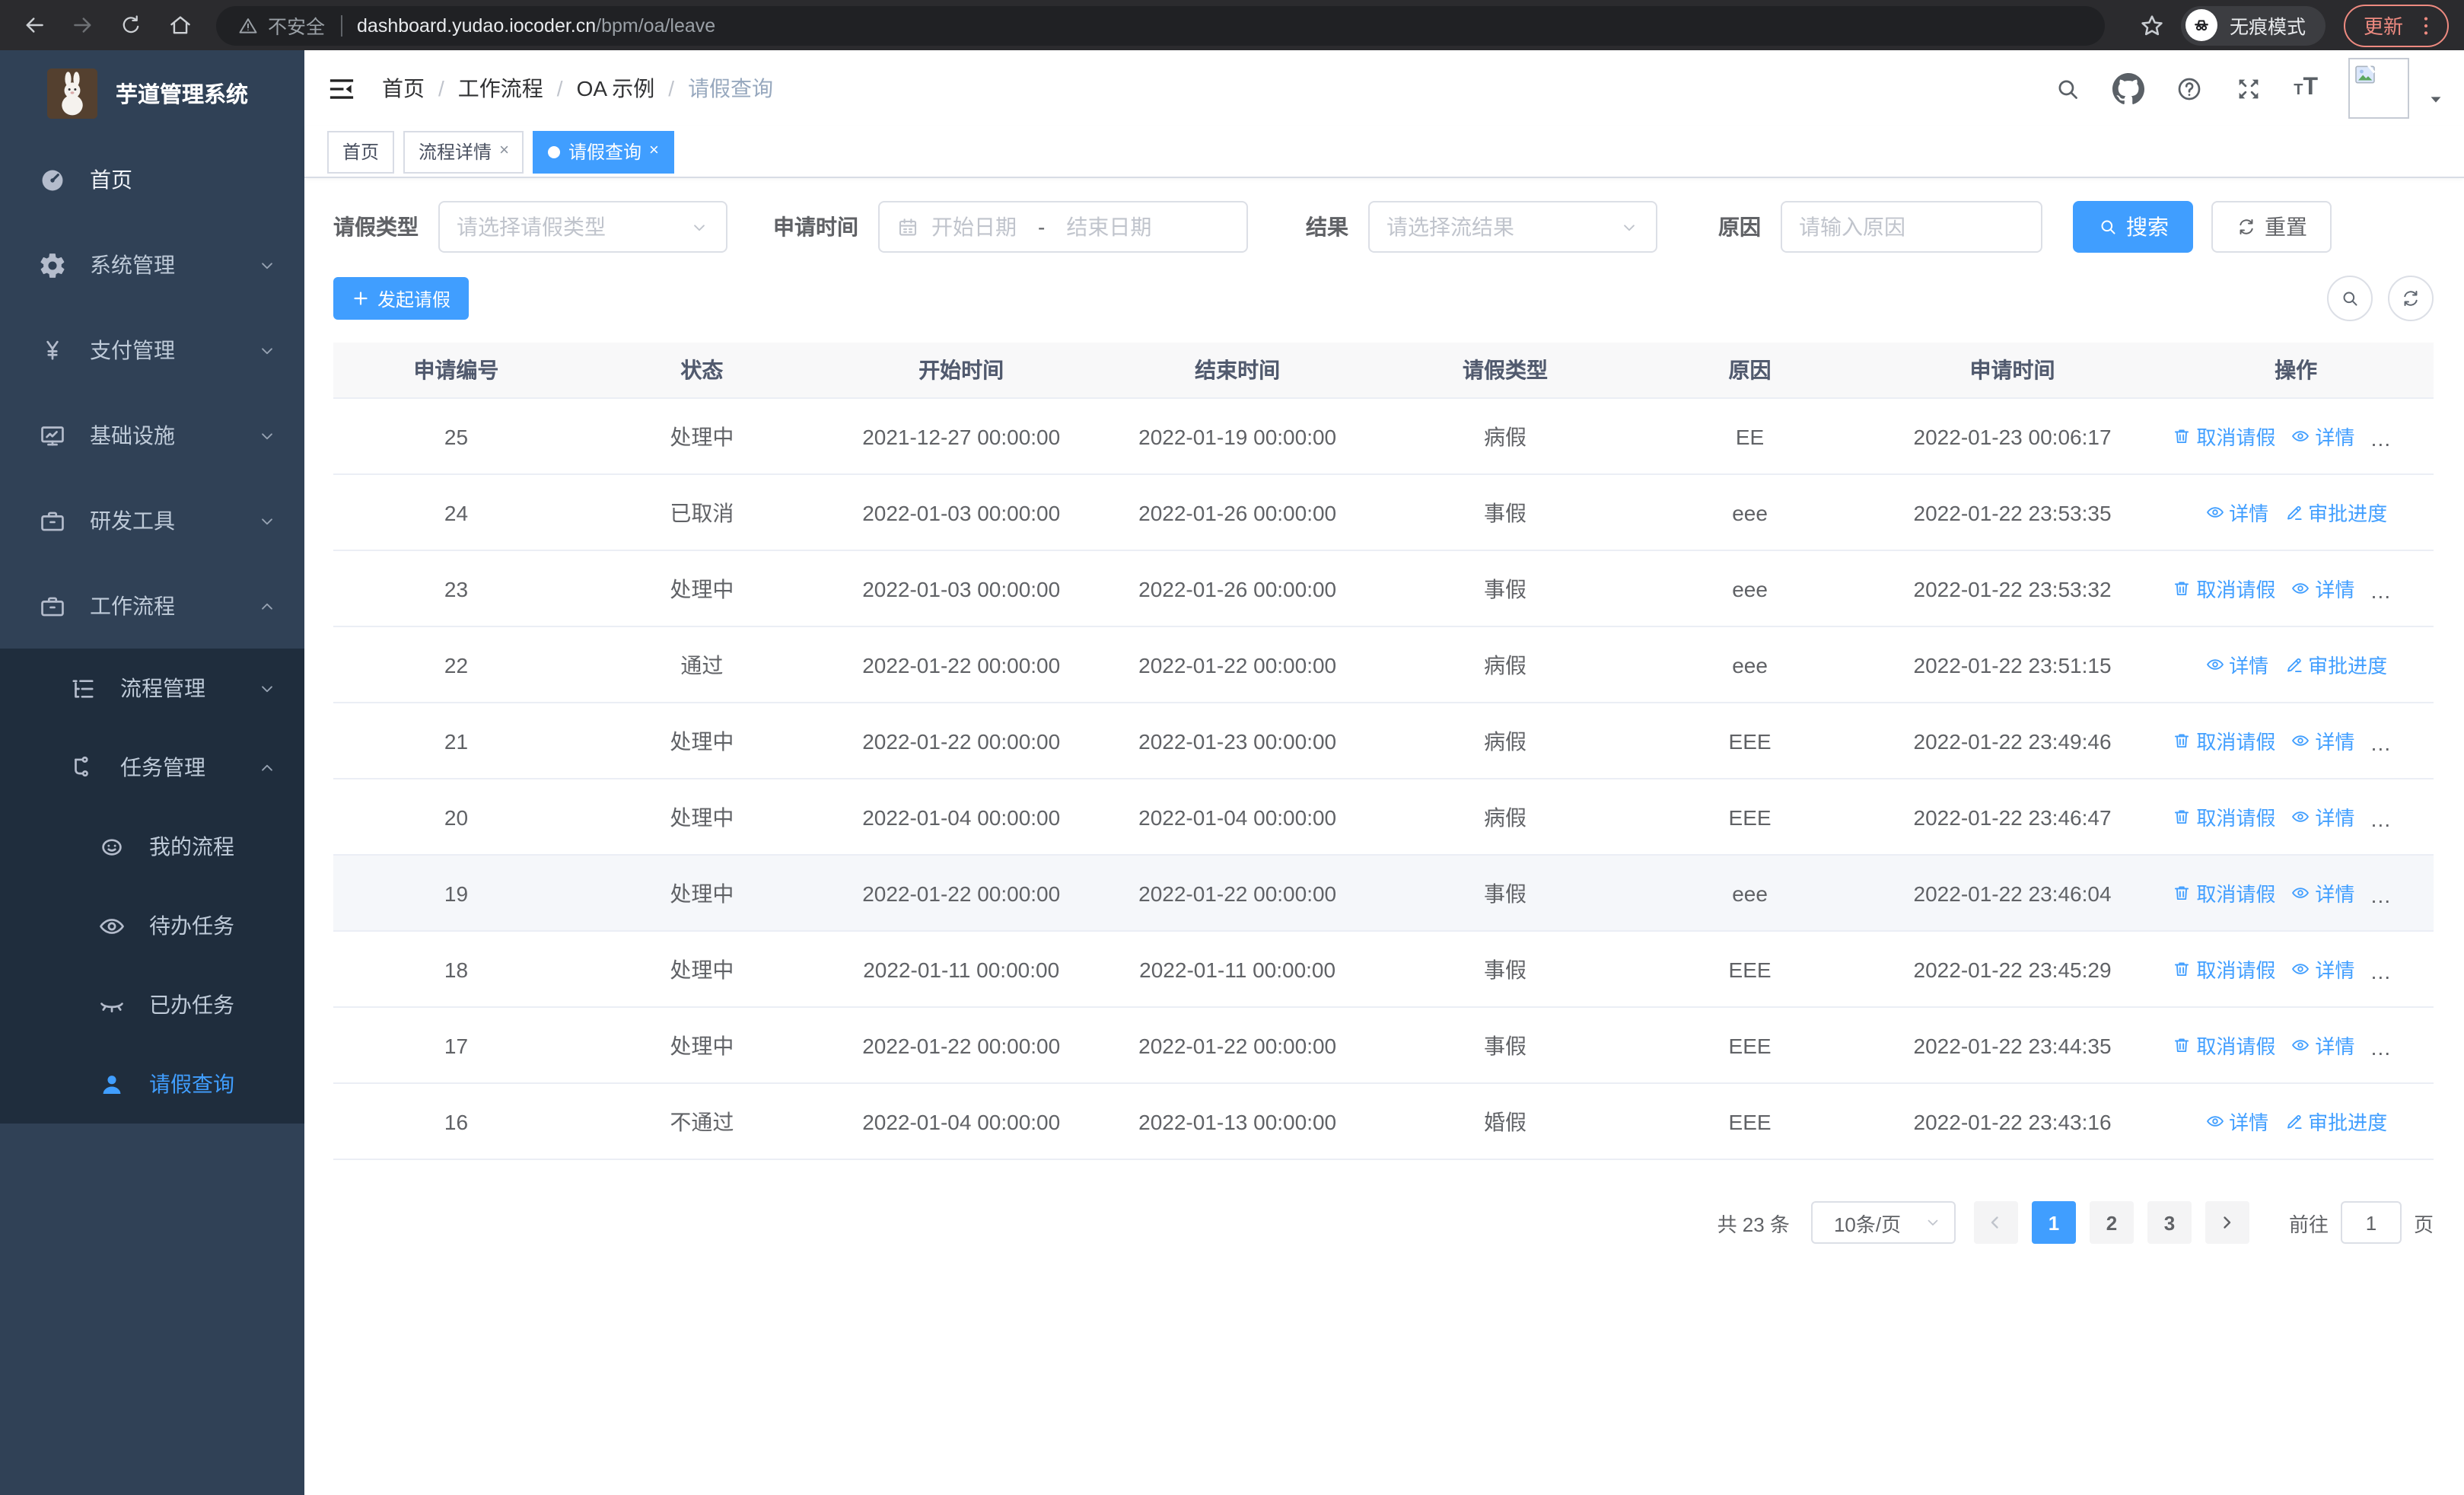 The height and width of the screenshot is (1495, 2464). What do you see at coordinates (2271, 227) in the screenshot?
I see `reset-button: 重置` at bounding box center [2271, 227].